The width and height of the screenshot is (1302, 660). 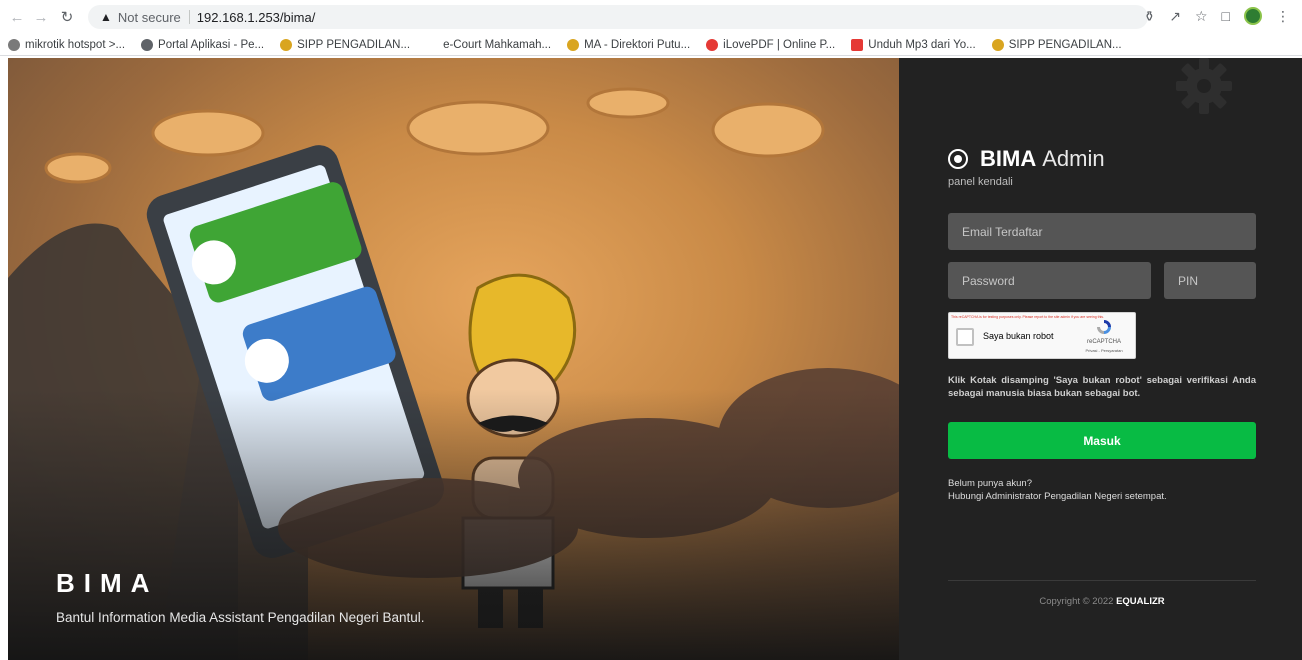 What do you see at coordinates (1226, 16) in the screenshot?
I see `side-panel-icon: □` at bounding box center [1226, 16].